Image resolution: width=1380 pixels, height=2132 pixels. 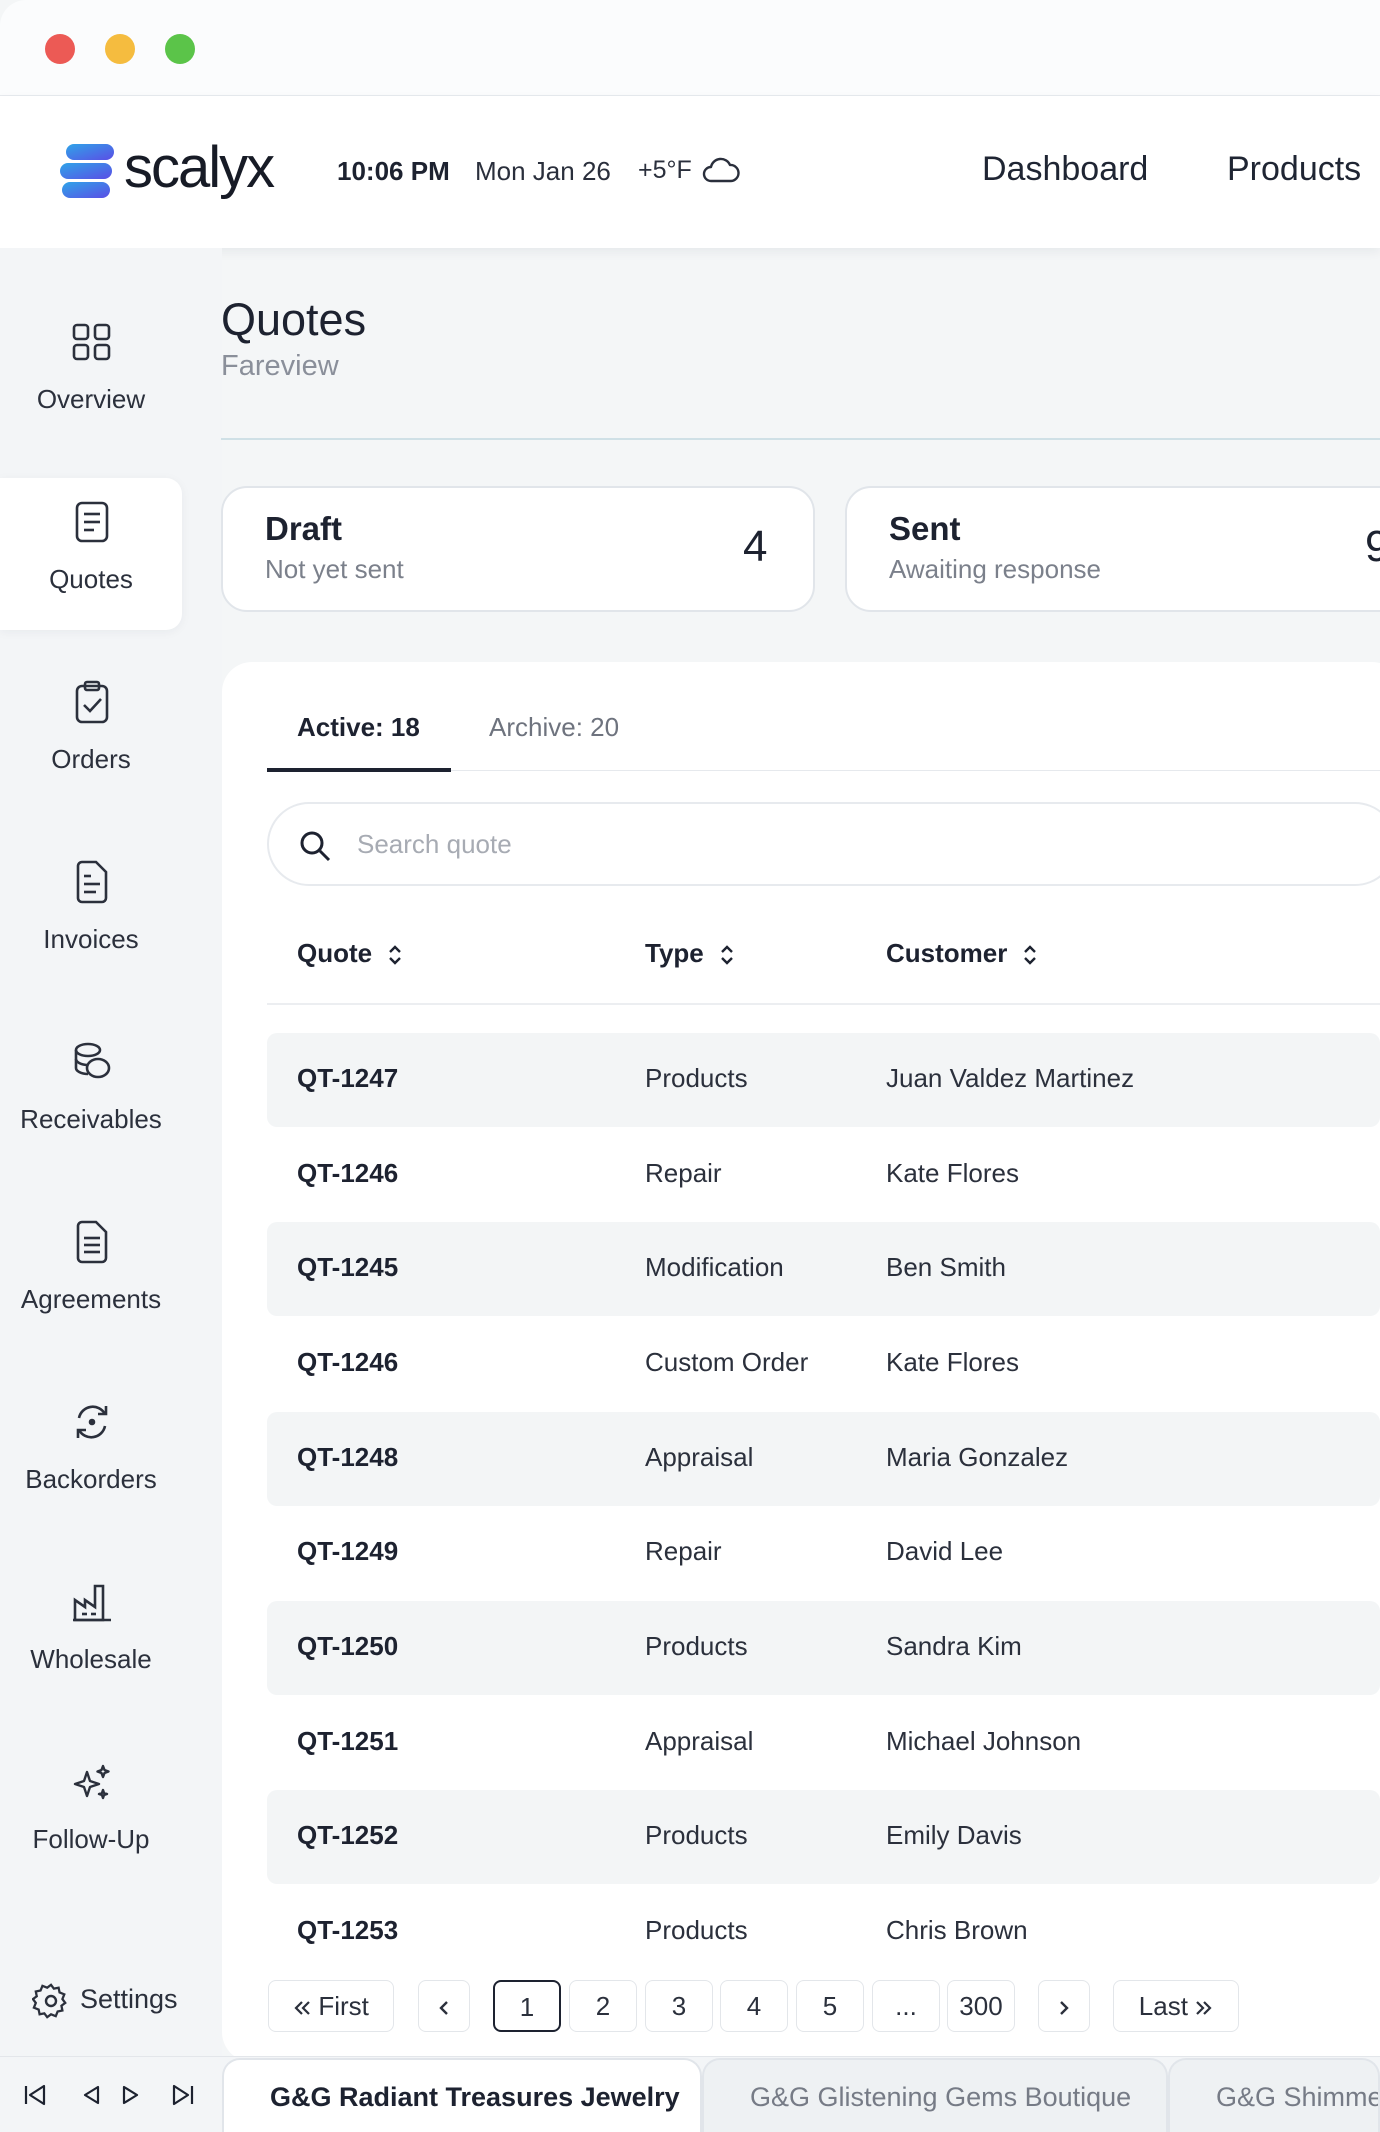 I want to click on table-row: QT-1248 Appraisal Maria Gonzalez, so click(x=823, y=1459).